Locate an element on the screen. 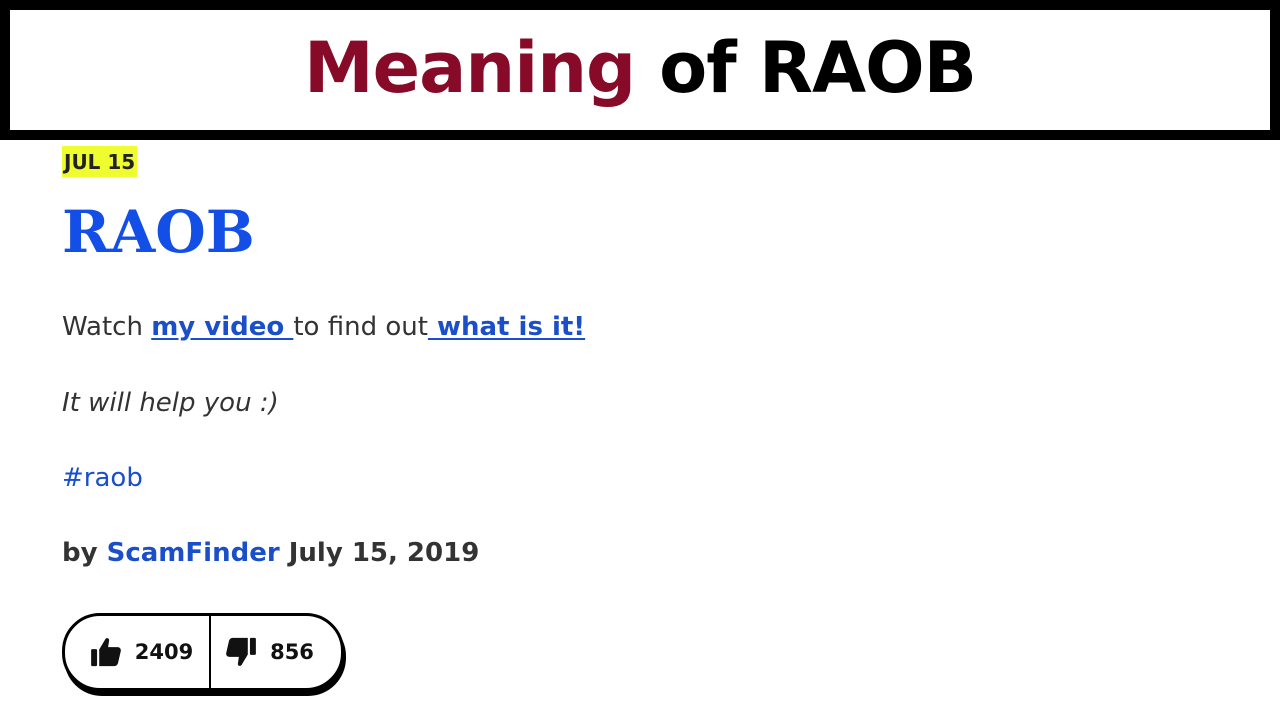 The image size is (1280, 720). upvote-count: 2409 is located at coordinates (164, 652).